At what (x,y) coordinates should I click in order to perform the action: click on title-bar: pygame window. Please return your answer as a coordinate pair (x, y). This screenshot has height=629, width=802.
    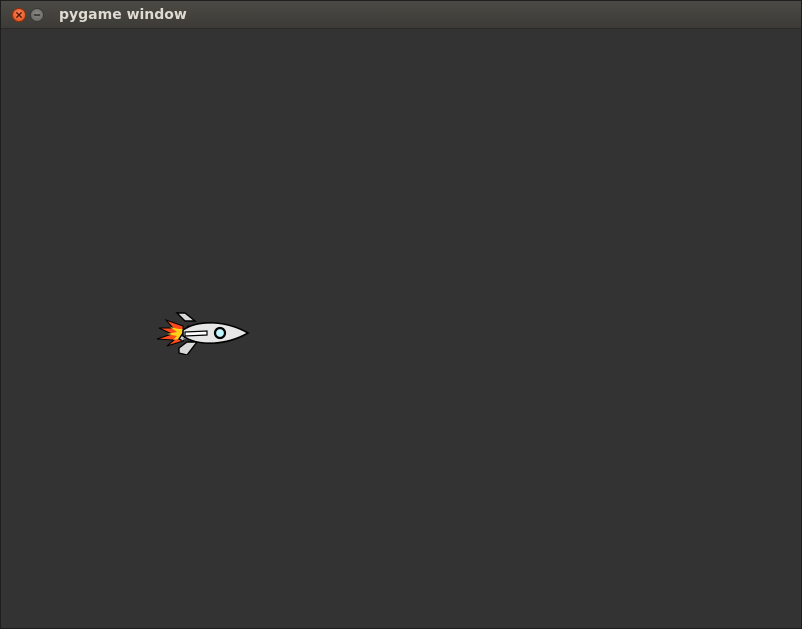
    Looking at the image, I should click on (401, 15).